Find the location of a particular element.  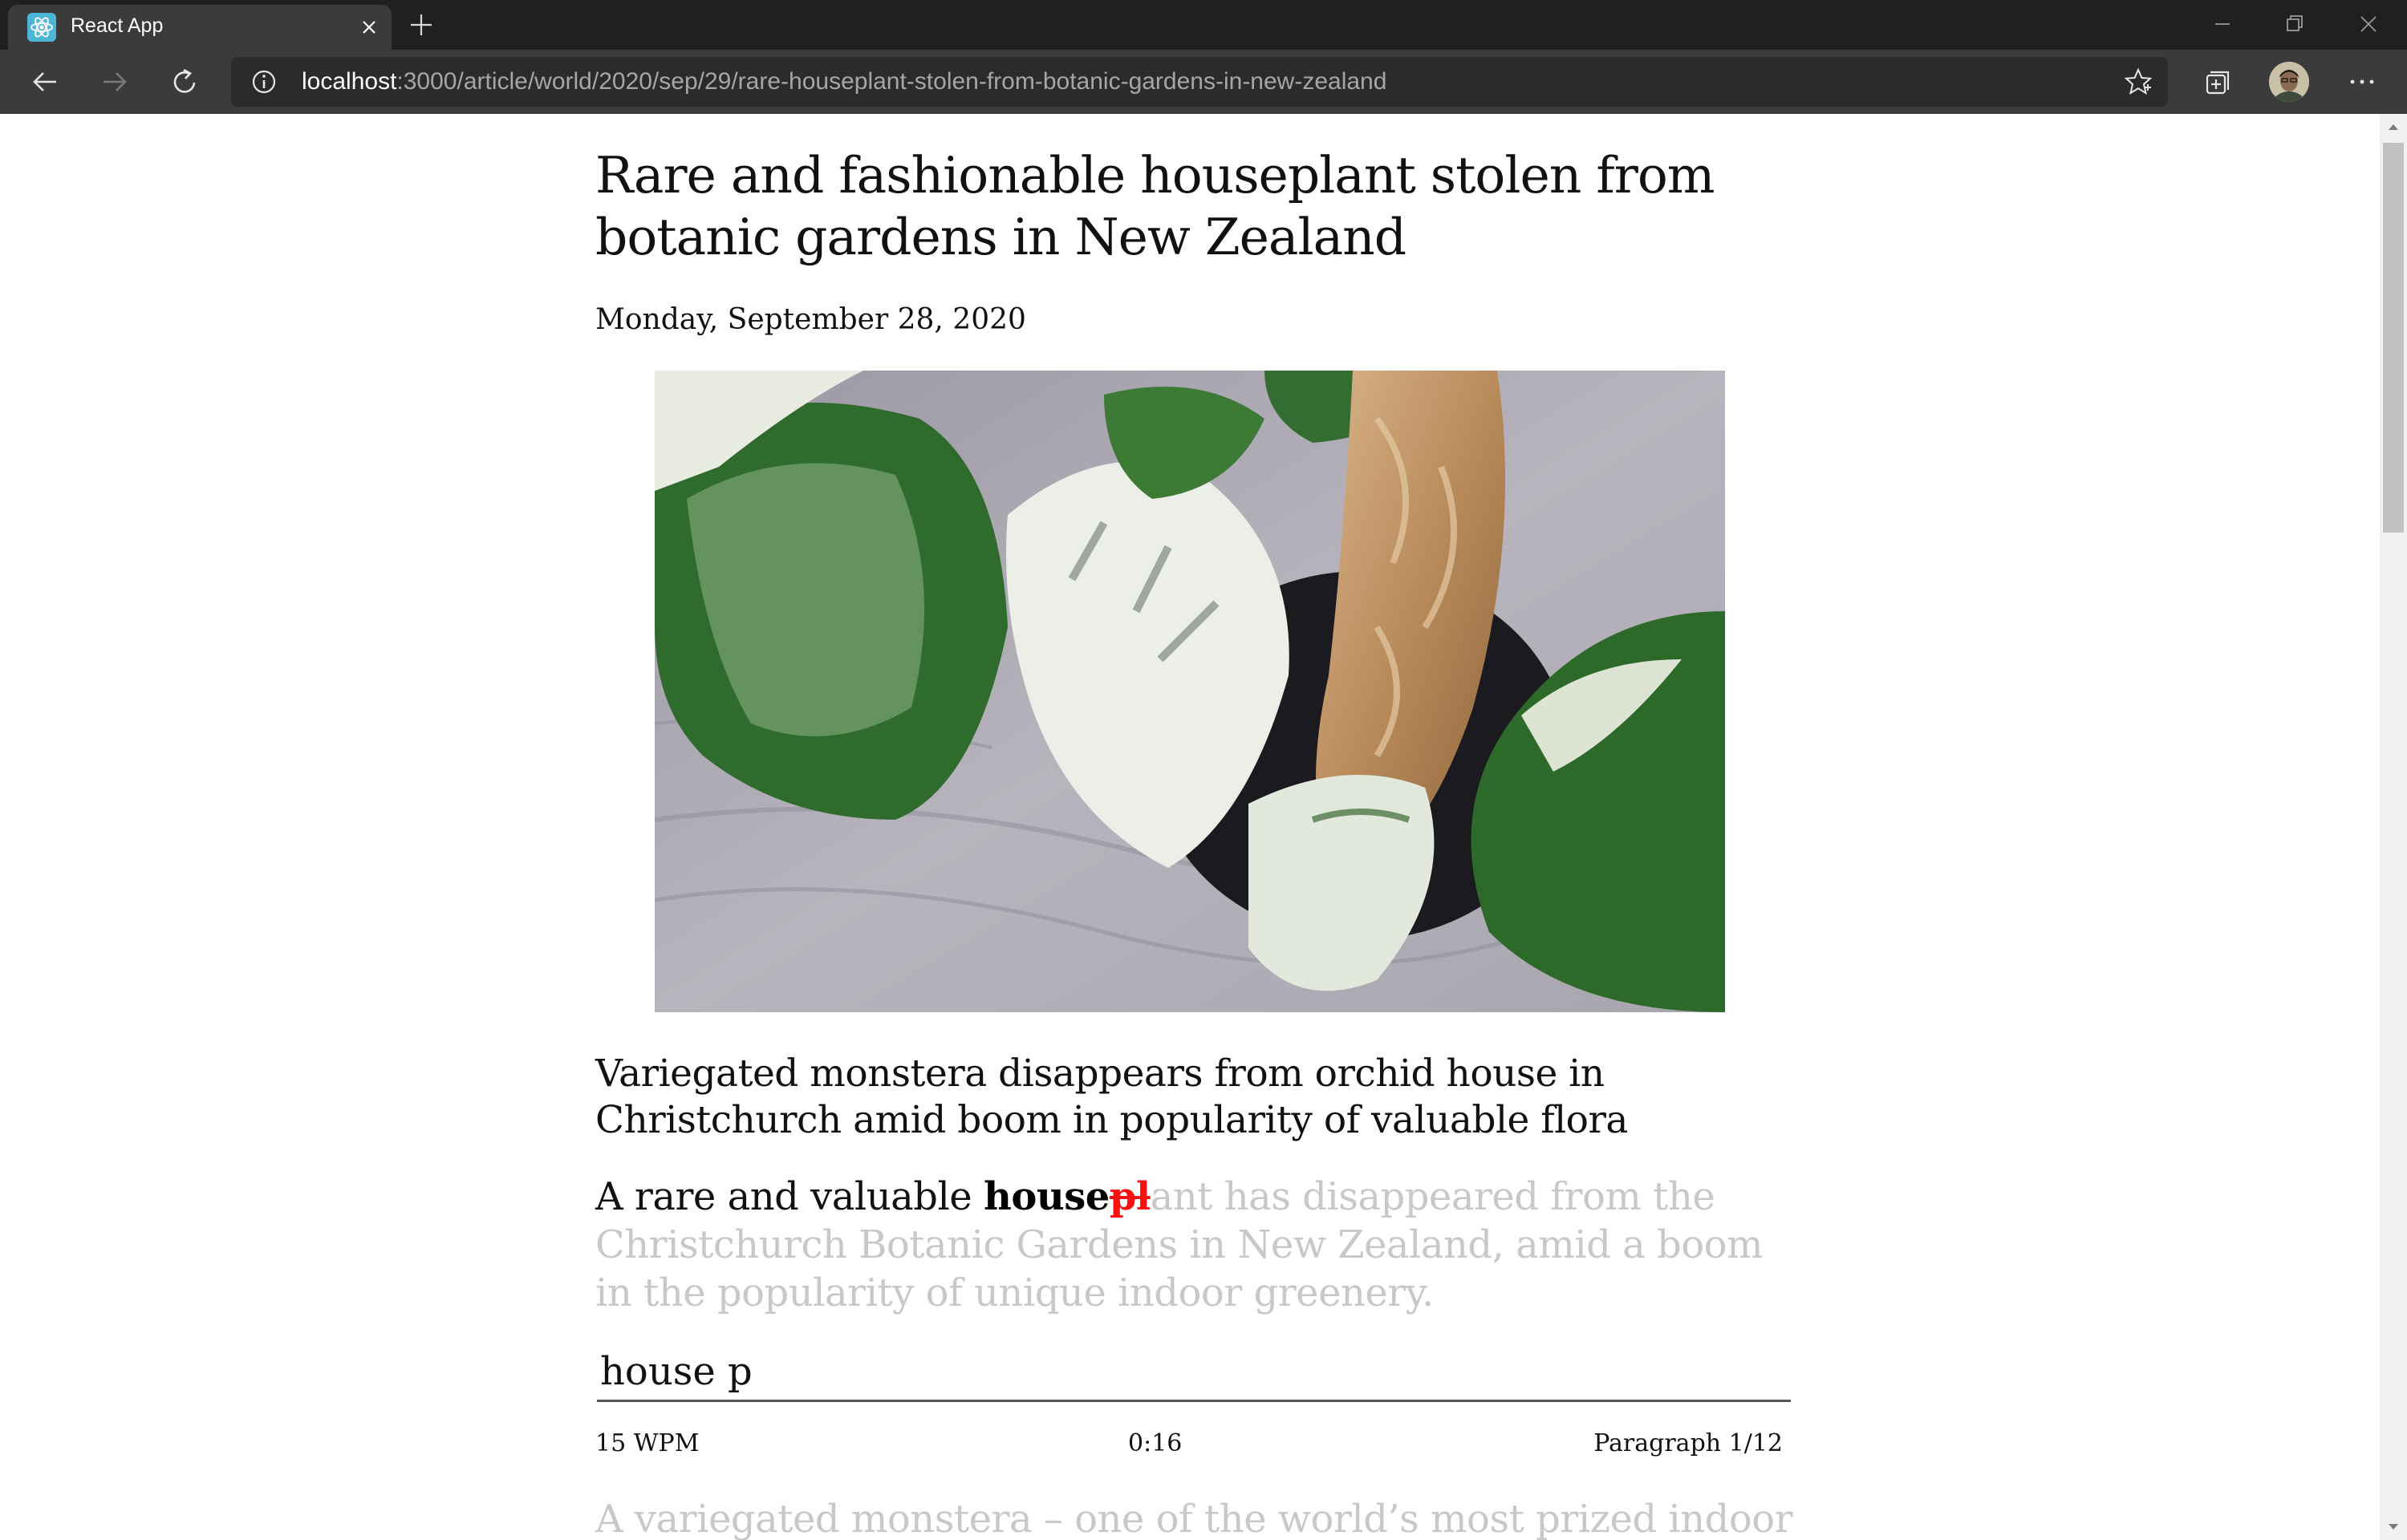

restore-icon is located at coordinates (2294, 24).